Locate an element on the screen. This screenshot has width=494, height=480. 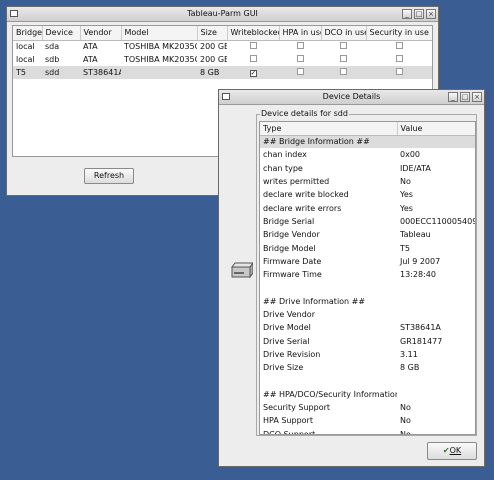
details-type: ## Drive Information ## is located at coordinates (314, 301).